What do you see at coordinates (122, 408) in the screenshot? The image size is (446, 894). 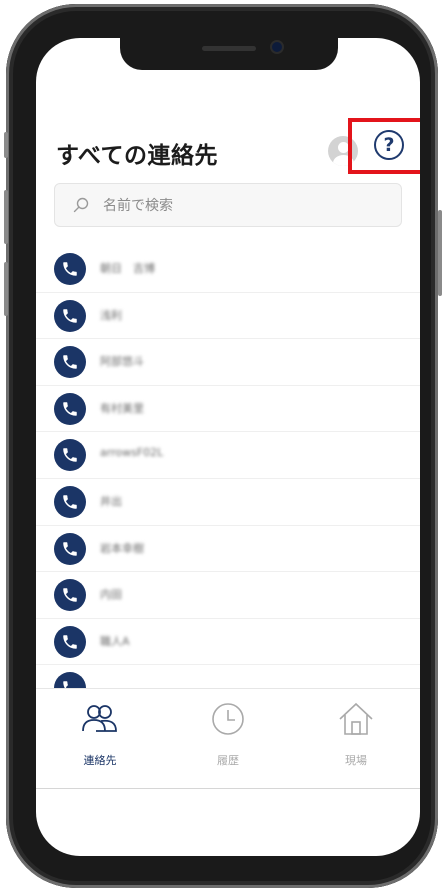 I see `contact-name: 有村美里` at bounding box center [122, 408].